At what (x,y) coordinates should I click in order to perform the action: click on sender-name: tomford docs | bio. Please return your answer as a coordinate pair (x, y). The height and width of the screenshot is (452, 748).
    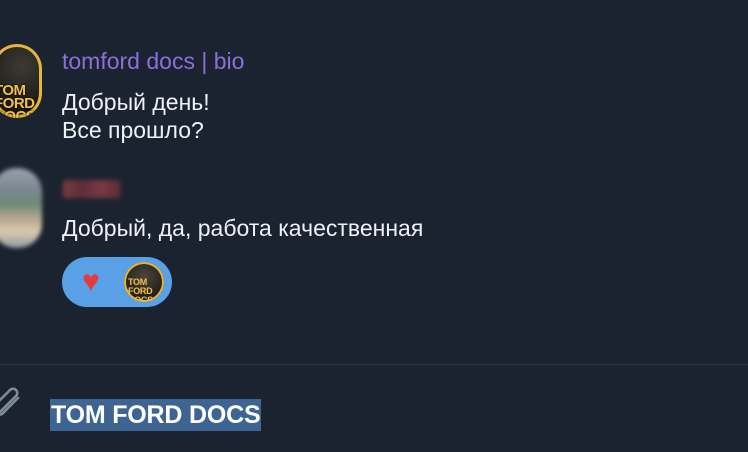
    Looking at the image, I should click on (153, 61).